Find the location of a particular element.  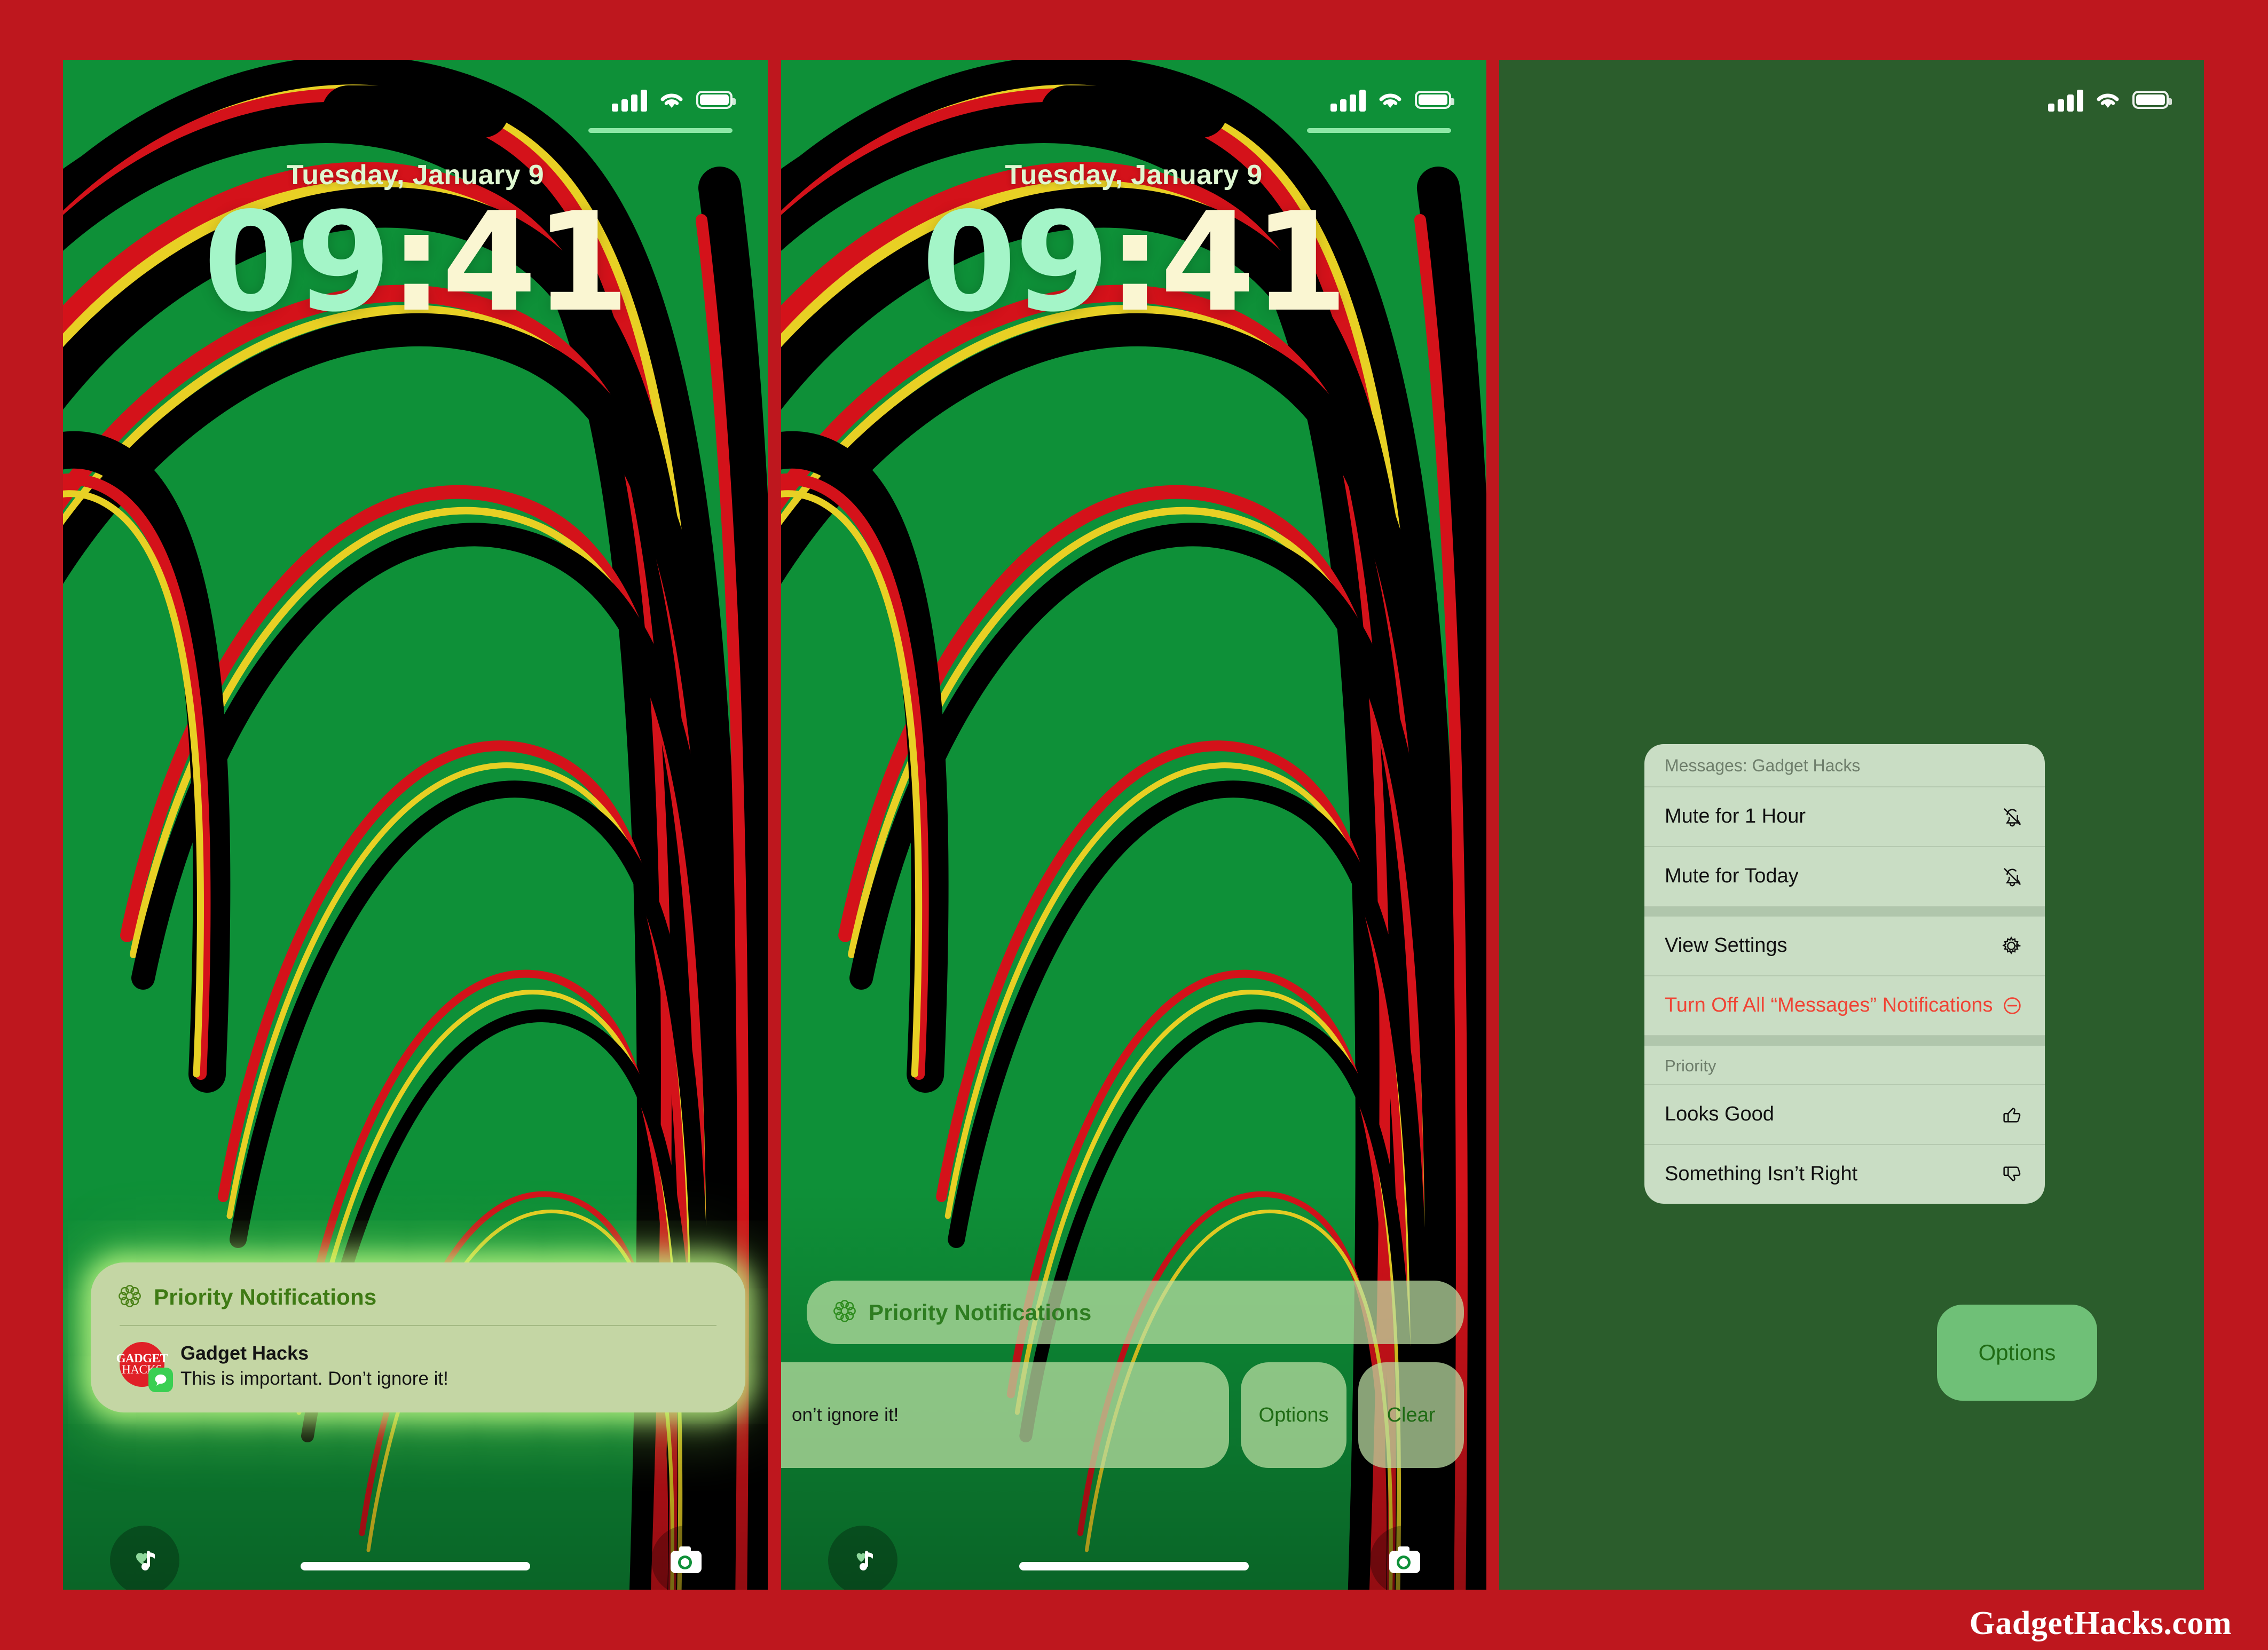

menu-item-looks-good: Looks Good is located at coordinates (1844, 1115).